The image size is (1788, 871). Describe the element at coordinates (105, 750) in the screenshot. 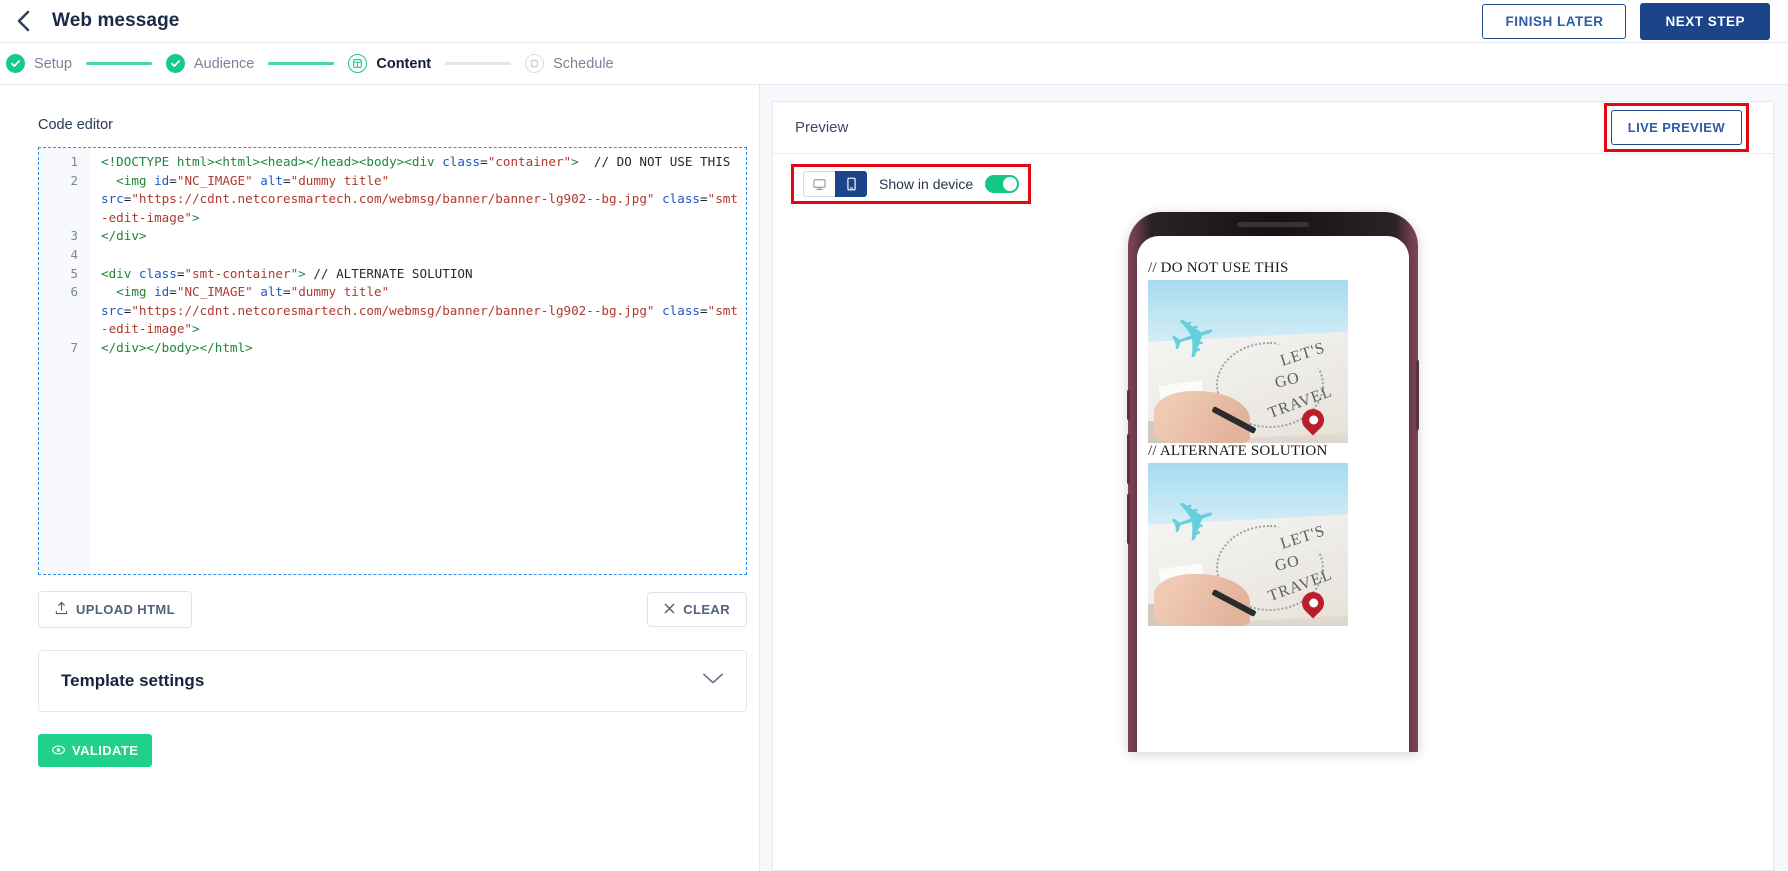

I see `validate-label: VALIDATE` at that location.